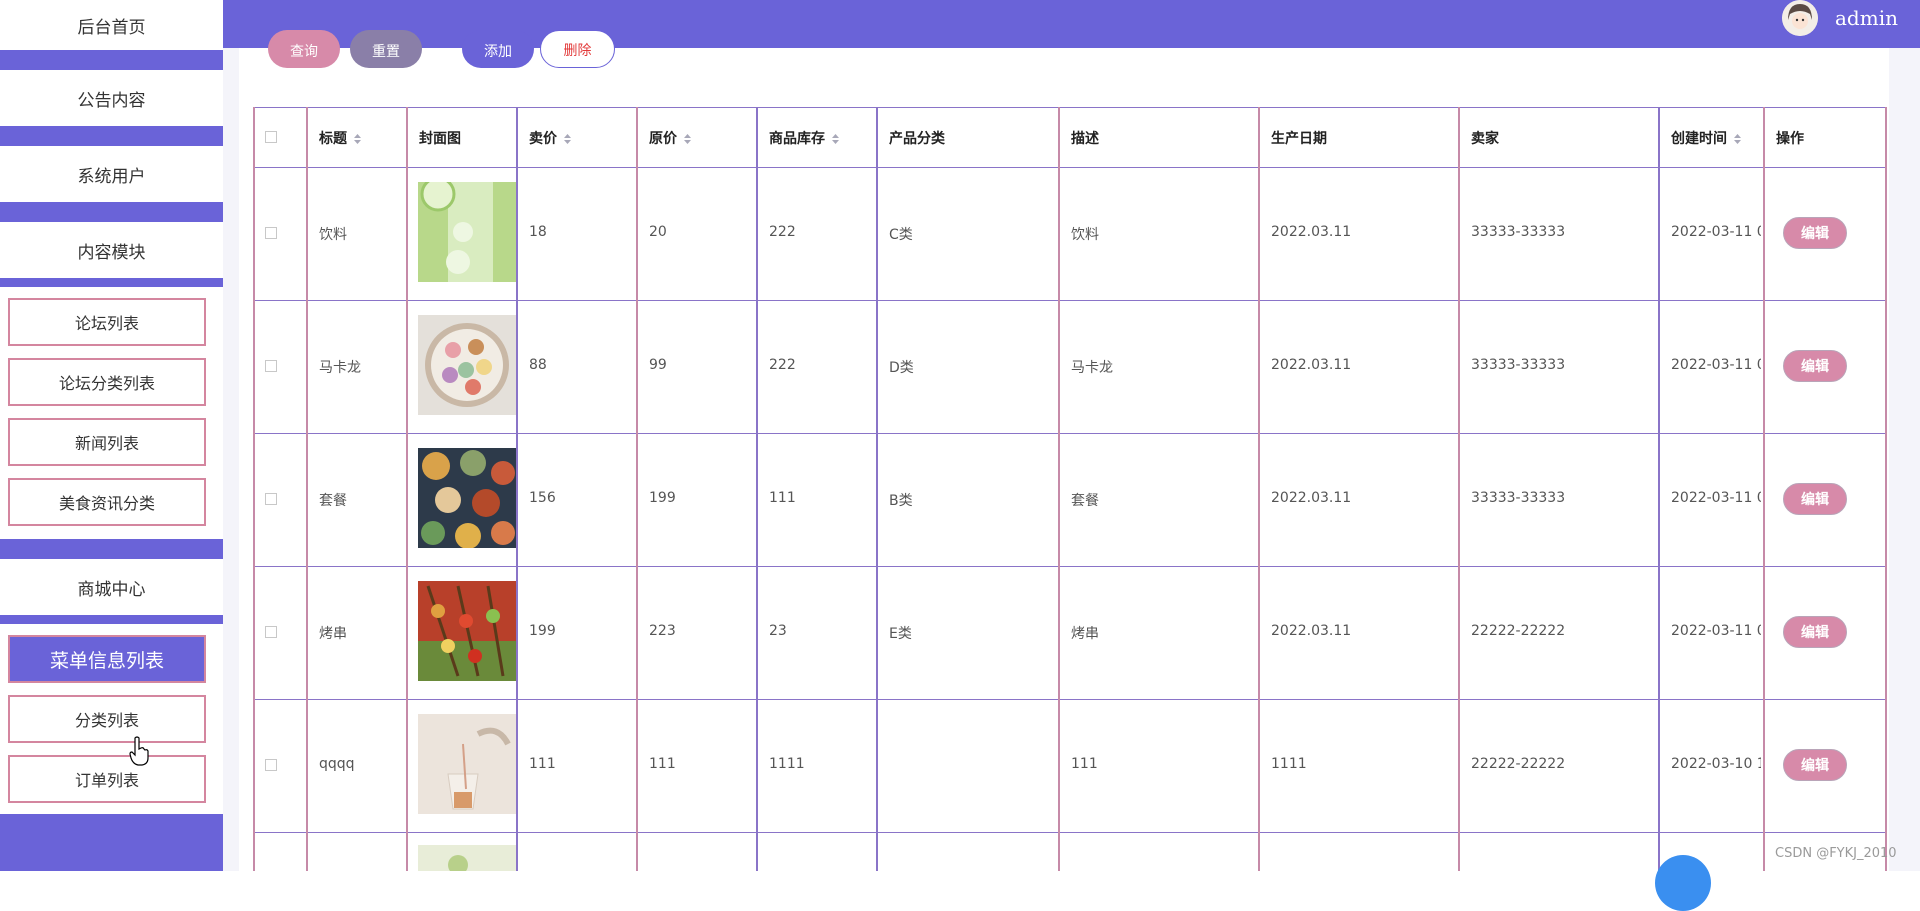  What do you see at coordinates (111, 250) in the screenshot?
I see `sidebar-item-content-module: 内容模块` at bounding box center [111, 250].